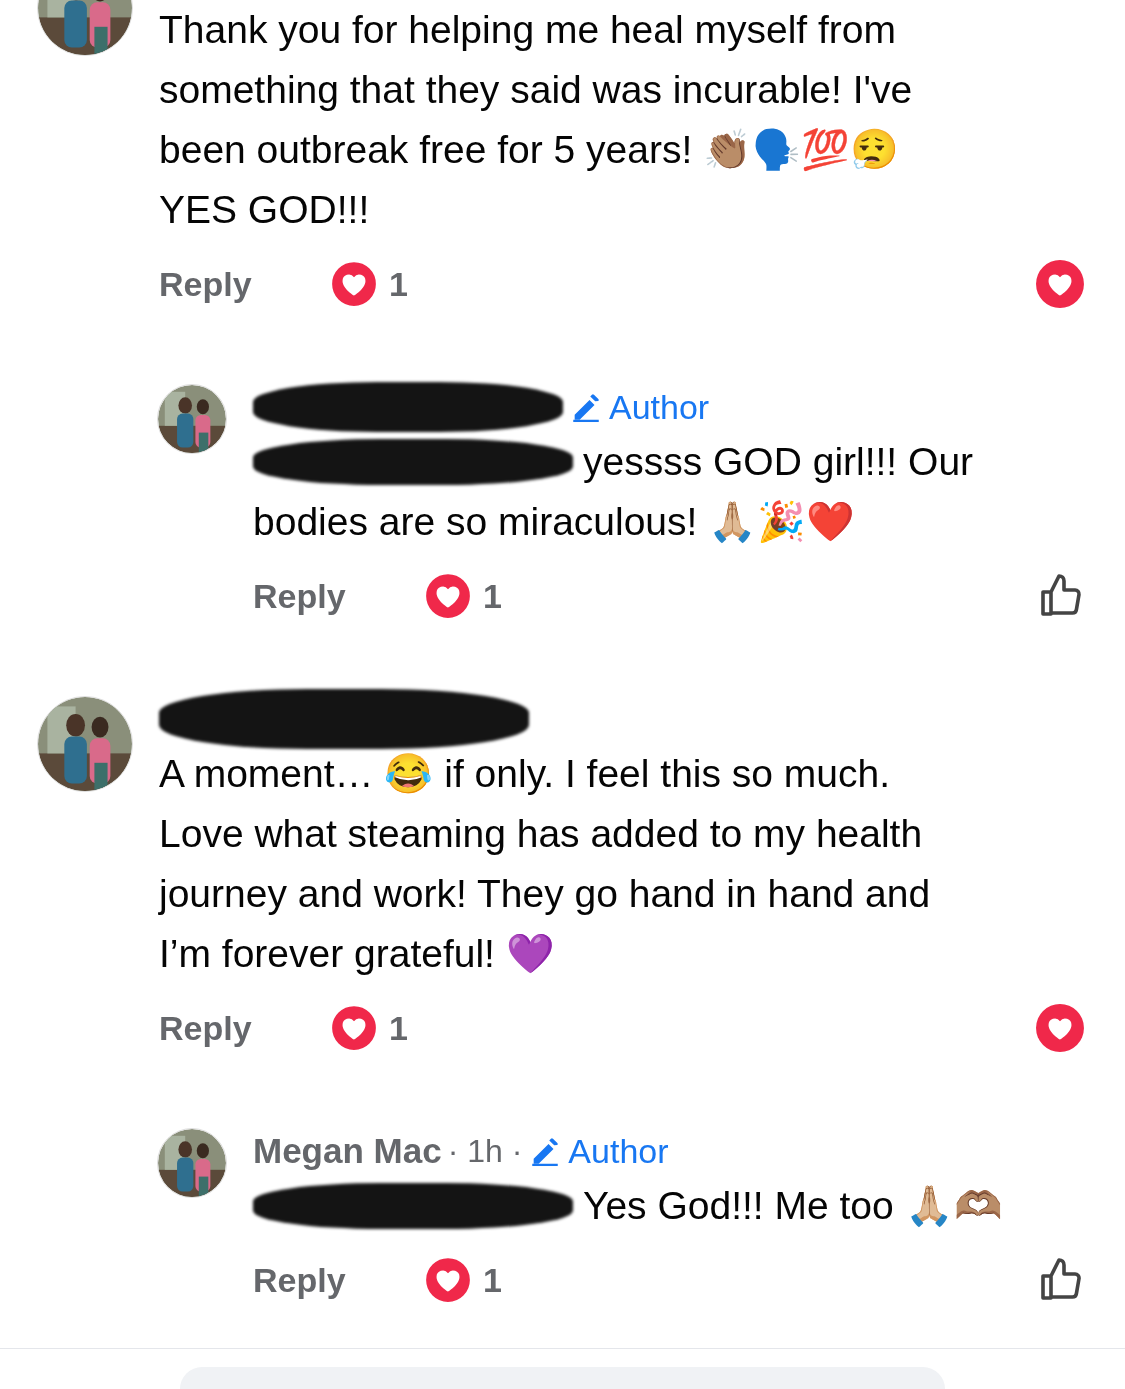  I want to click on comment-text: bodies are so miraculous! 🙏🏼🎉❤, so click(554, 522).